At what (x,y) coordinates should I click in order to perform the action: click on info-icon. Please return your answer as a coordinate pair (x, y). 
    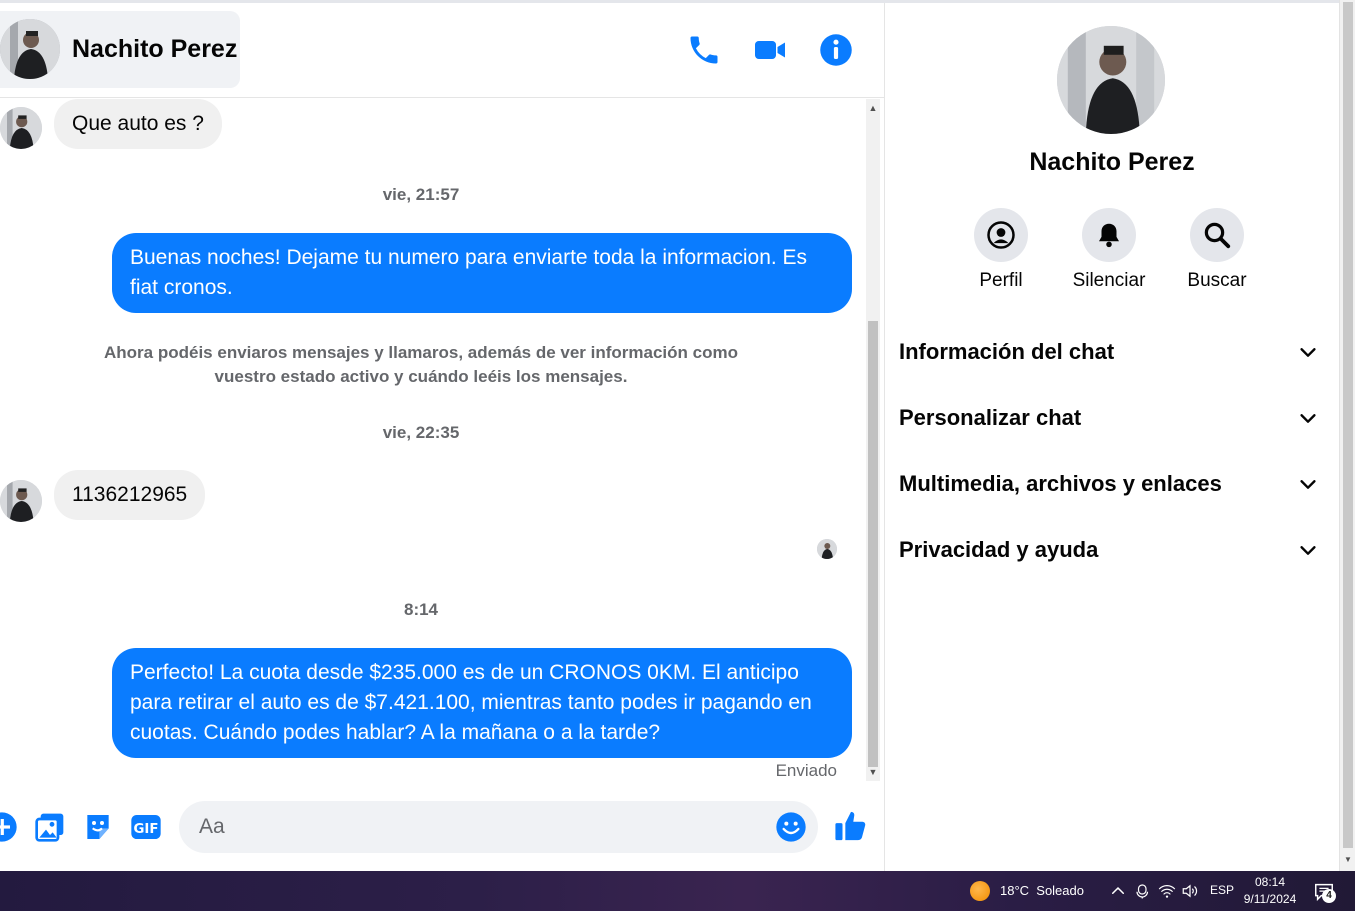
    Looking at the image, I should click on (836, 50).